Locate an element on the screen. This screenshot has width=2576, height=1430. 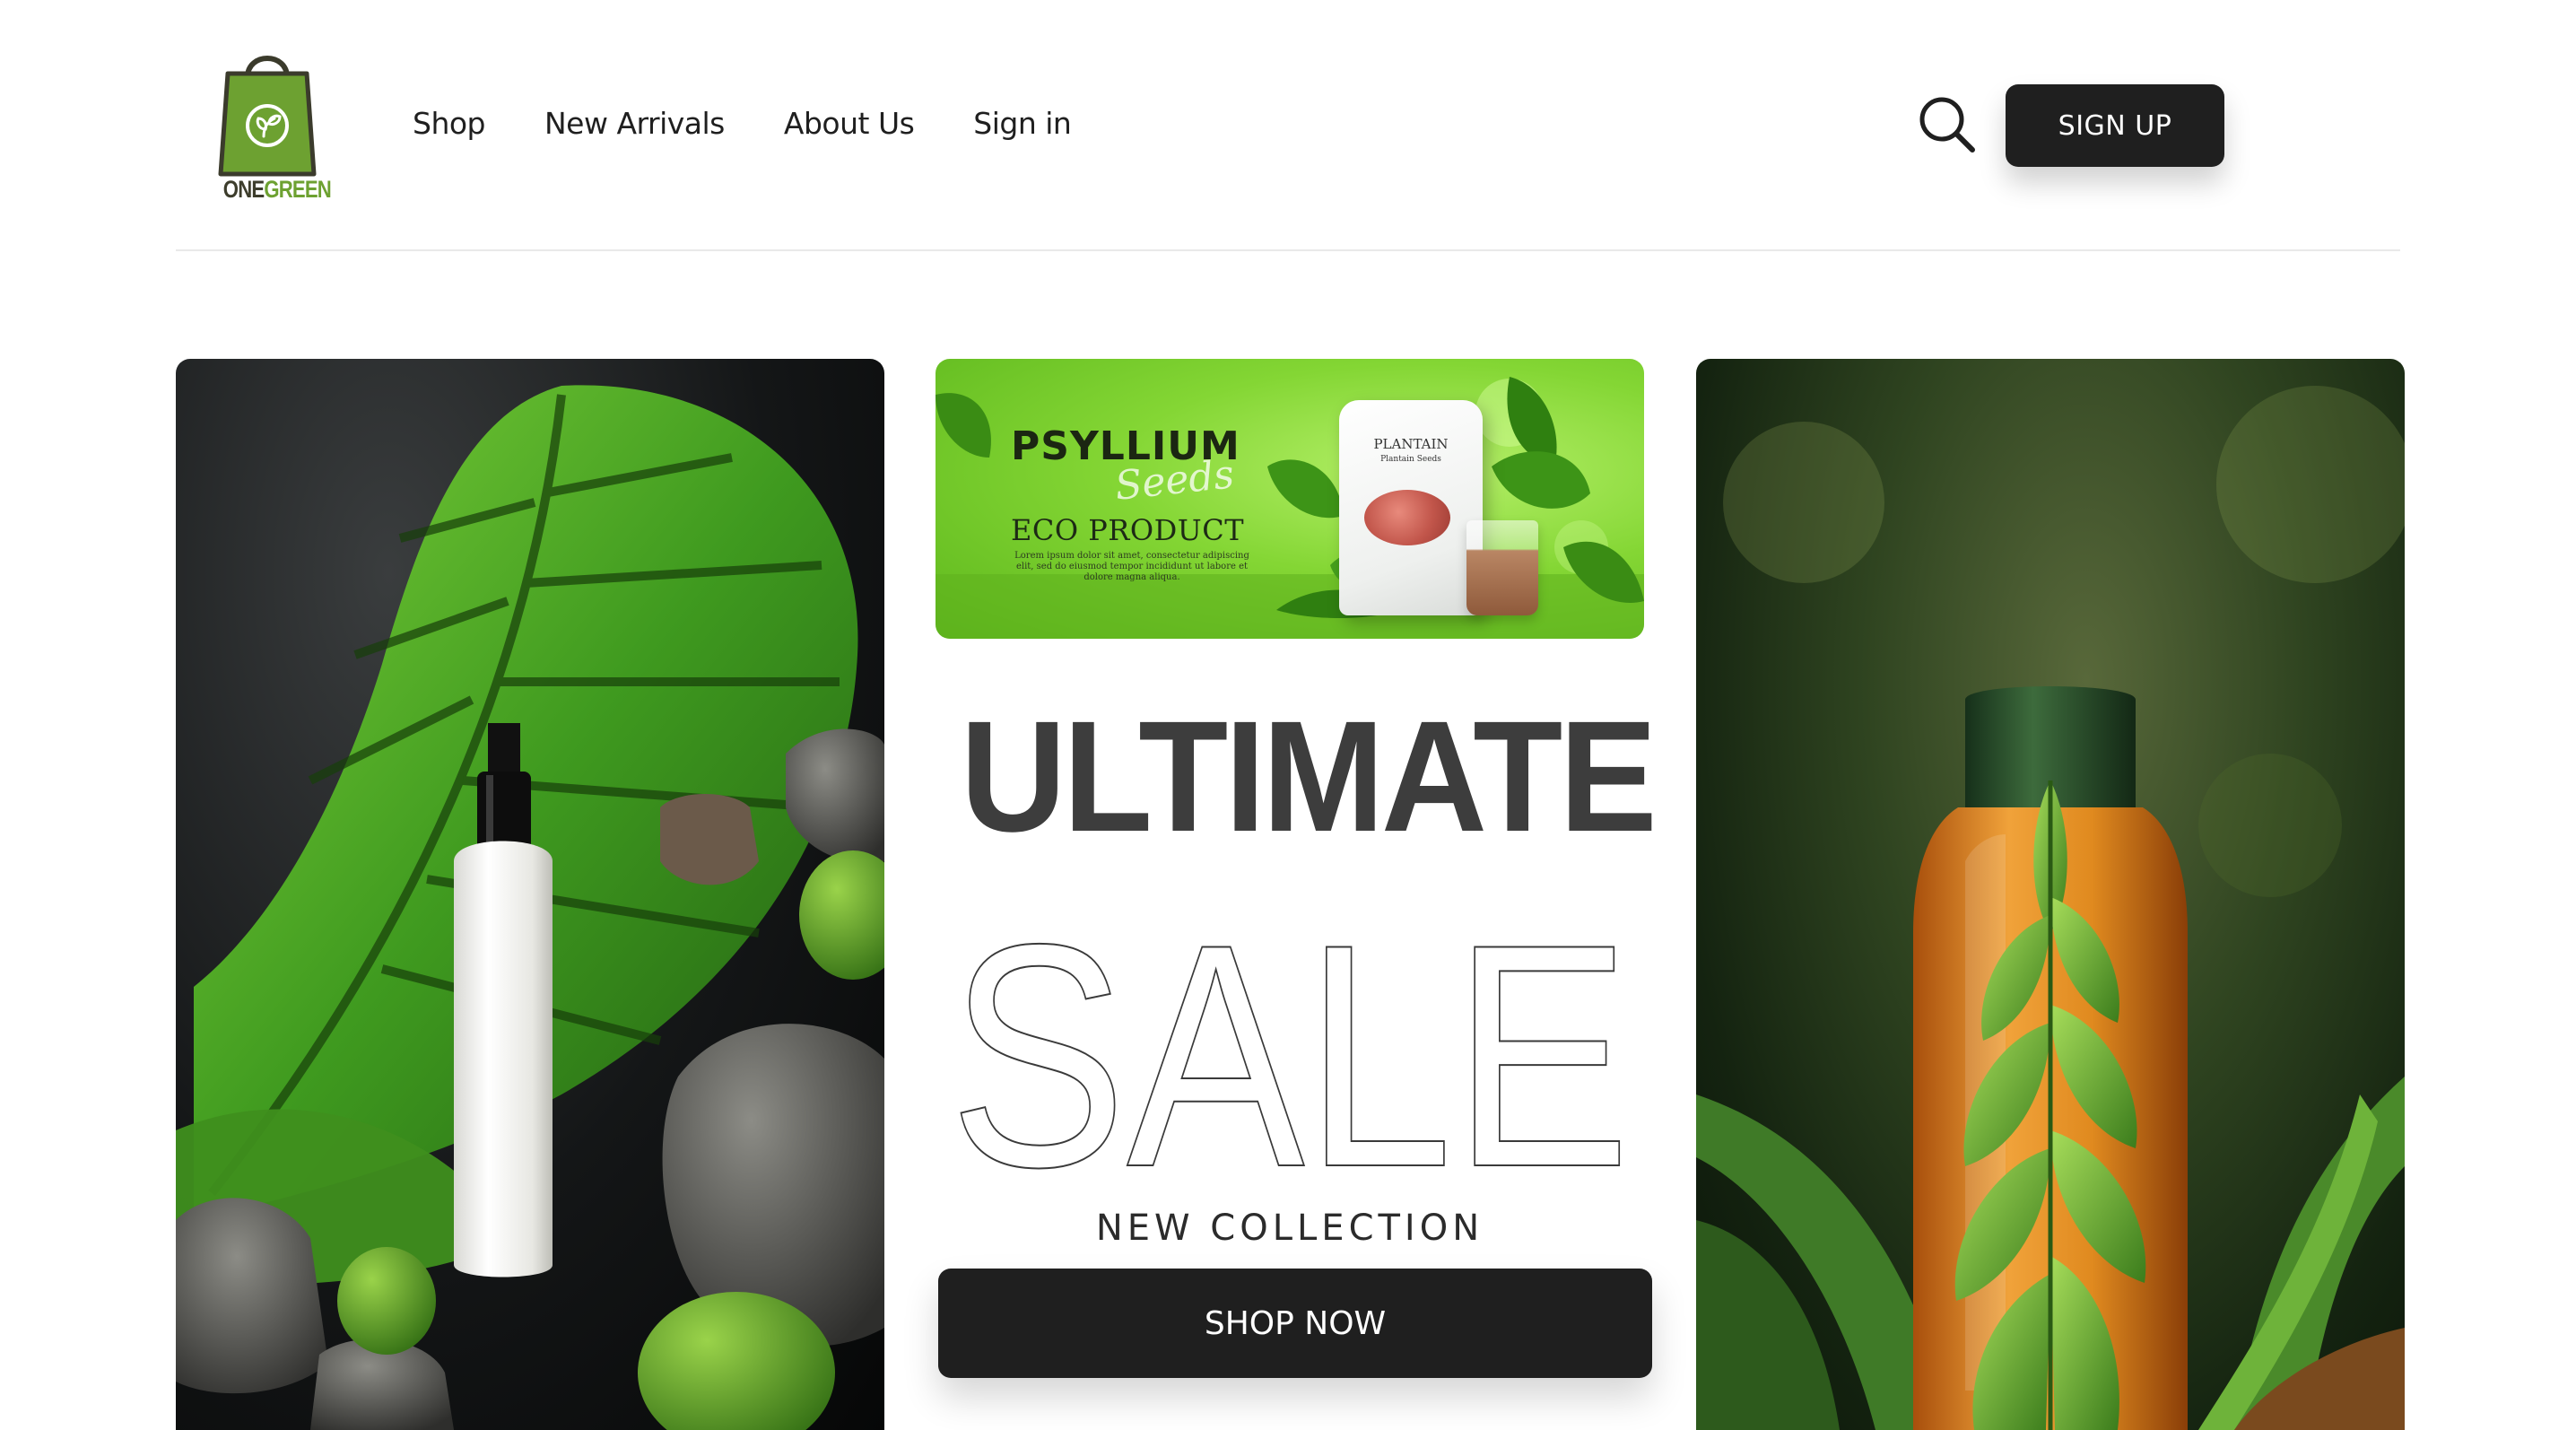
pouch-label: PLANTAIN Plantain Seeds is located at coordinates (1411, 452).